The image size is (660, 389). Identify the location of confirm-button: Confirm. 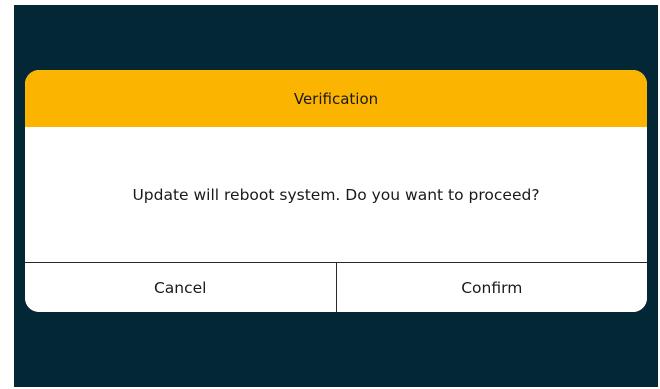
(491, 287).